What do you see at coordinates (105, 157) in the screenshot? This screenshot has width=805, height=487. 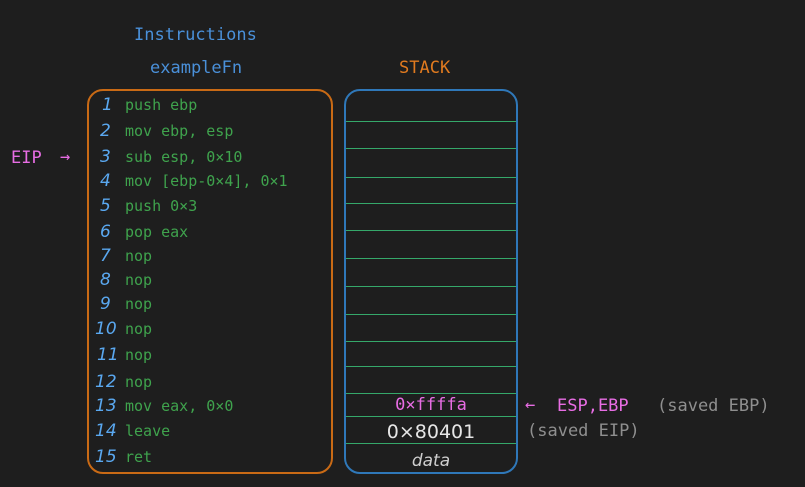 I see `line-number: 3` at bounding box center [105, 157].